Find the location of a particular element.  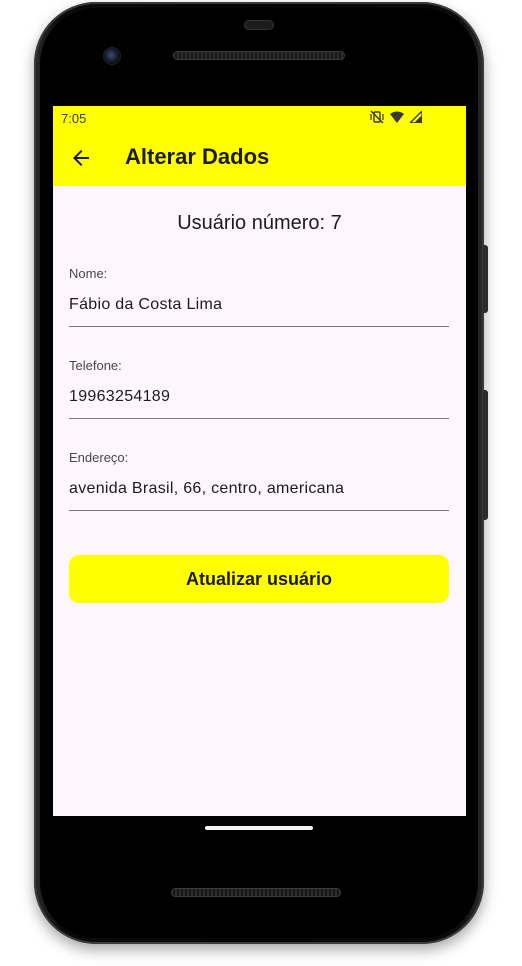

earpiece-speaker is located at coordinates (259, 55).